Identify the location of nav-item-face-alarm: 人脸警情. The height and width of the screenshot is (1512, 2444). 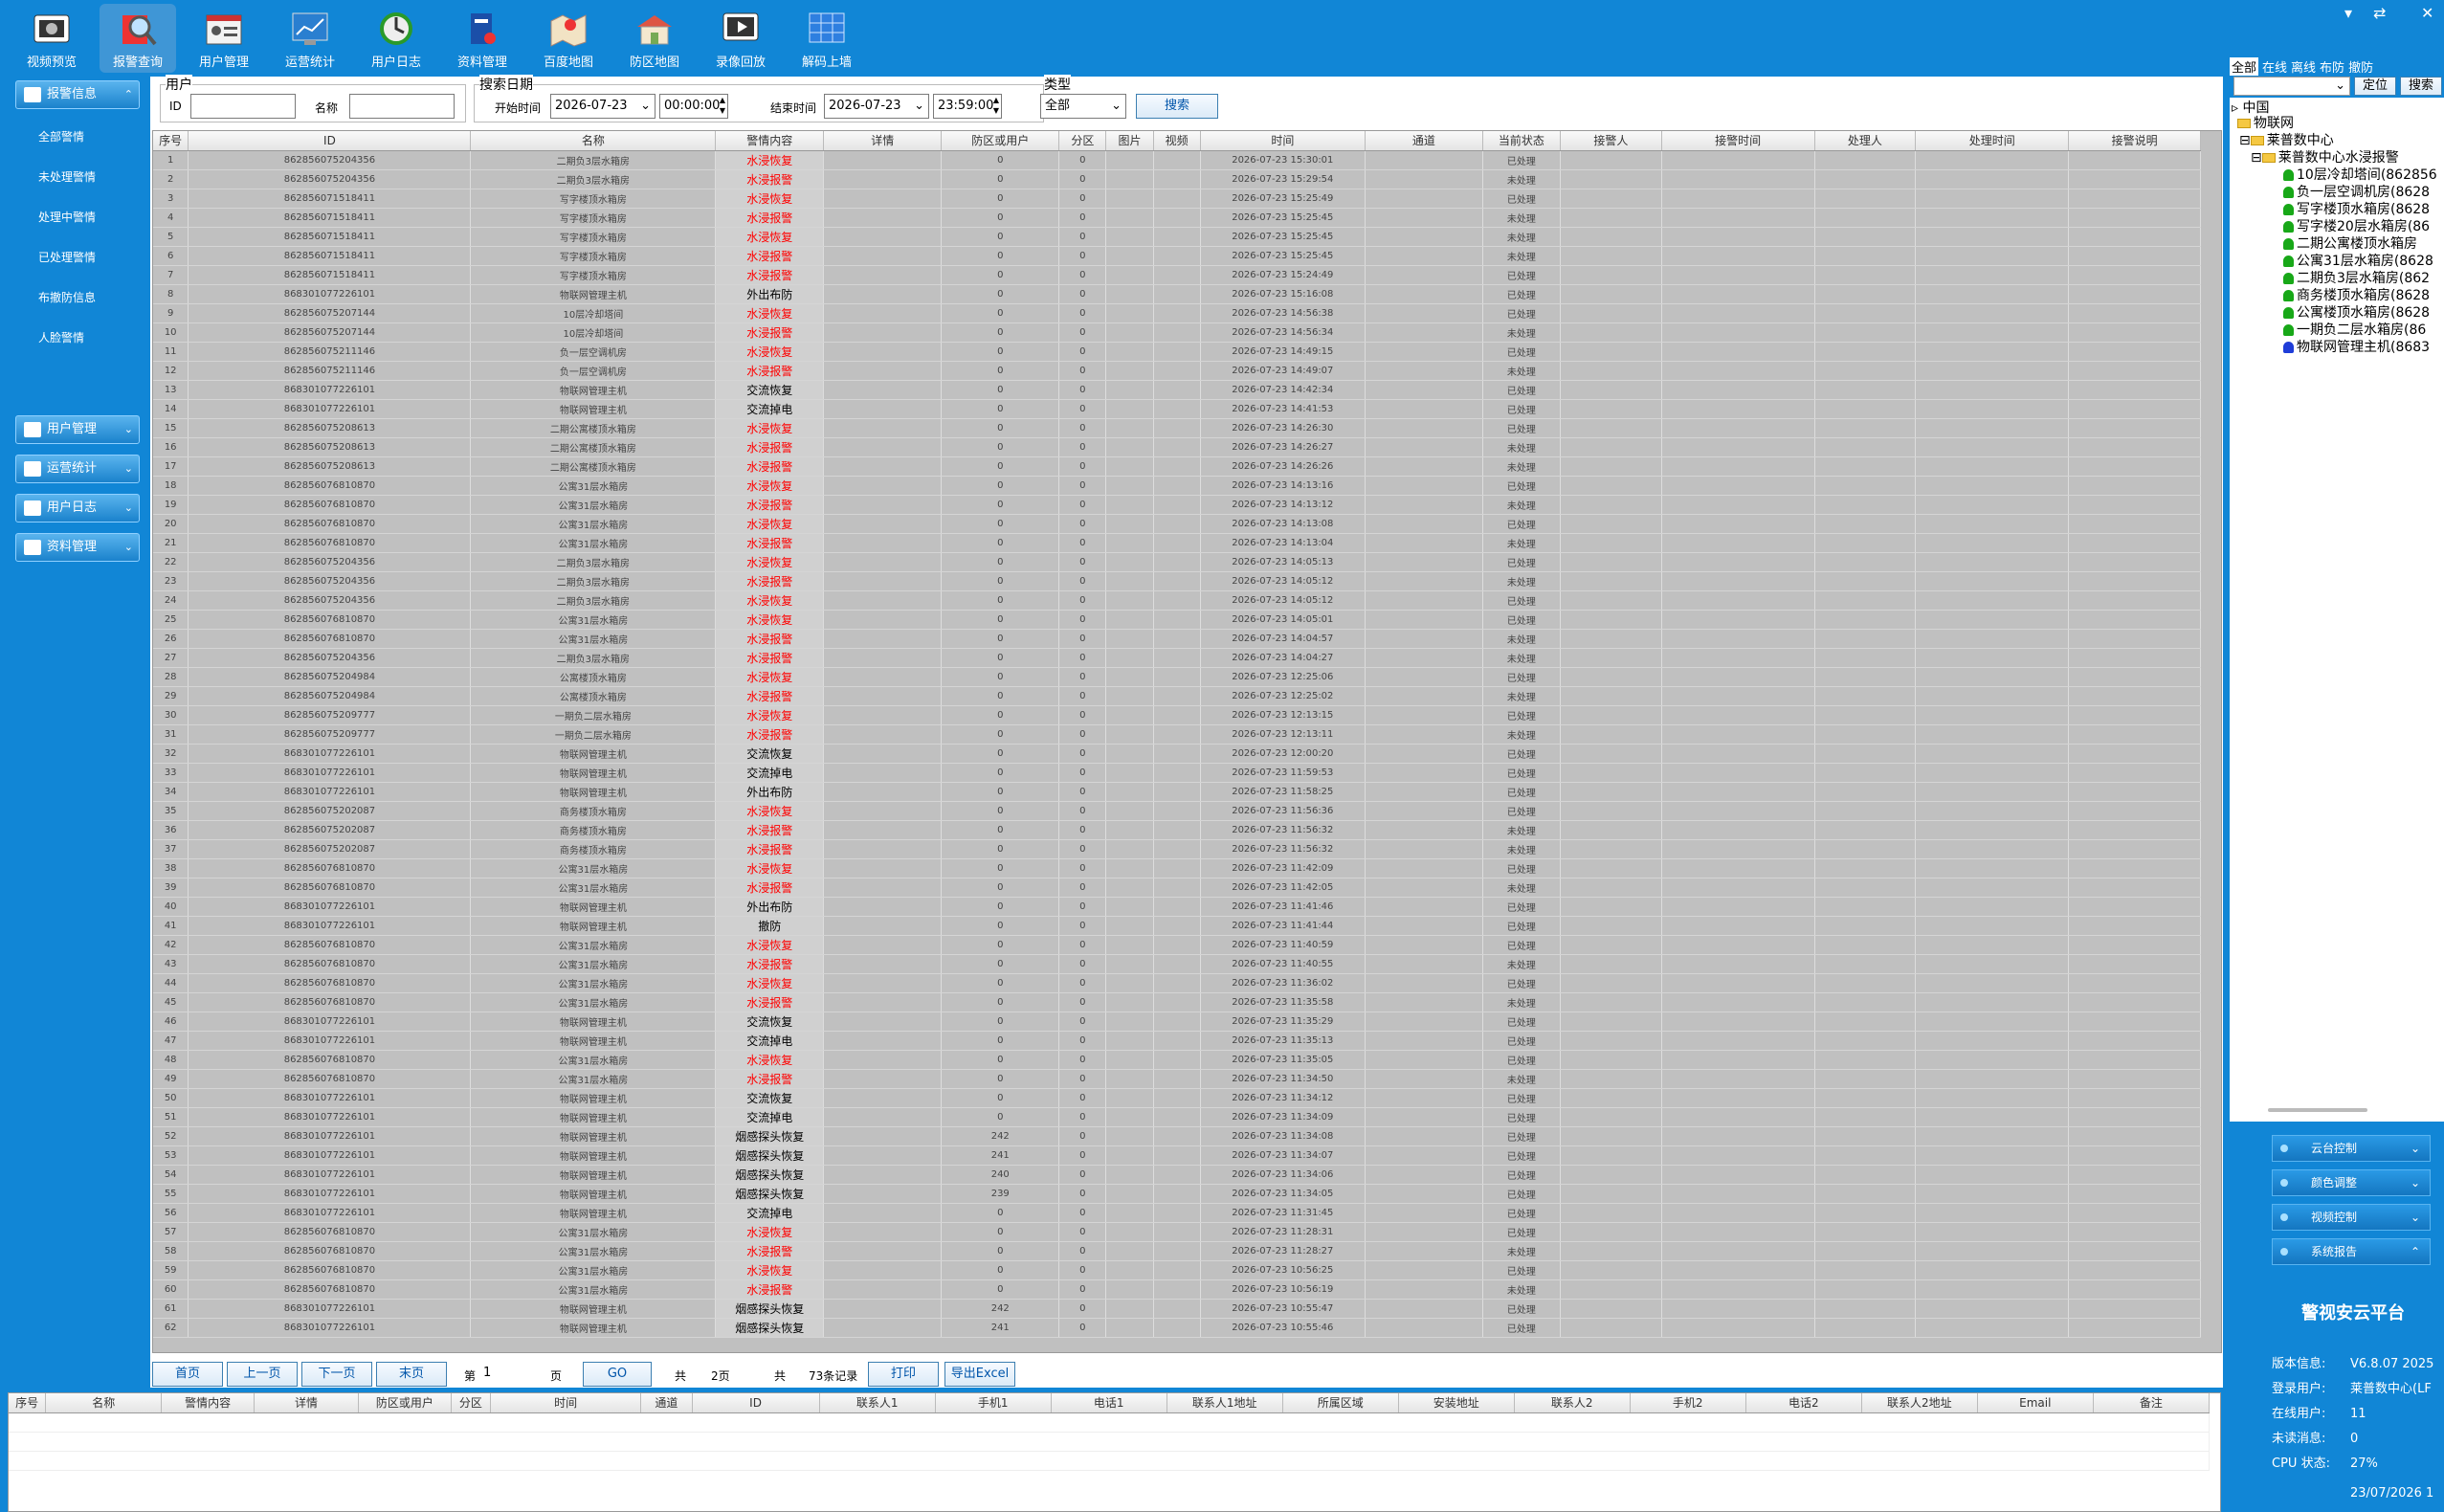
(61, 337).